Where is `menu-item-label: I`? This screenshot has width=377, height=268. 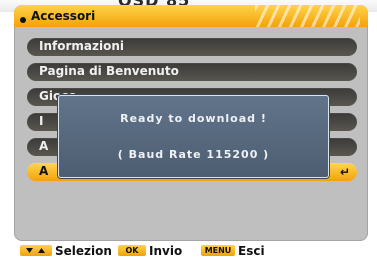 menu-item-label: I is located at coordinates (41, 121).